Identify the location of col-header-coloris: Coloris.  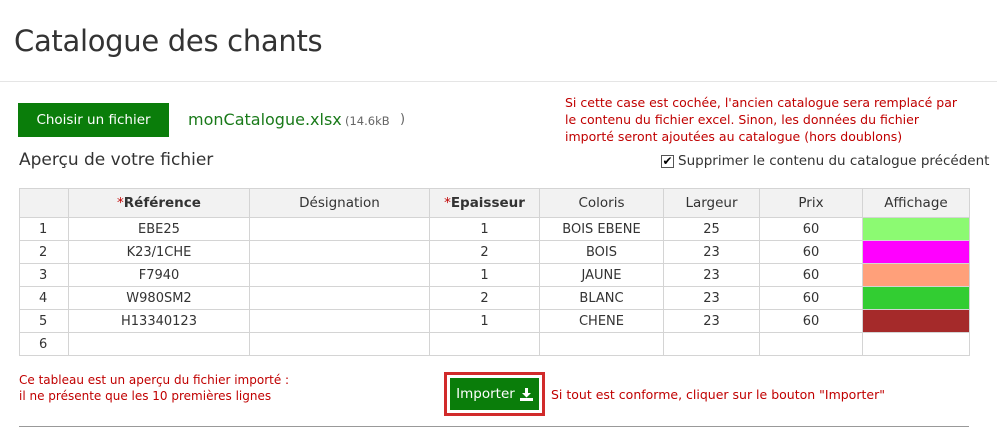
(601, 203).